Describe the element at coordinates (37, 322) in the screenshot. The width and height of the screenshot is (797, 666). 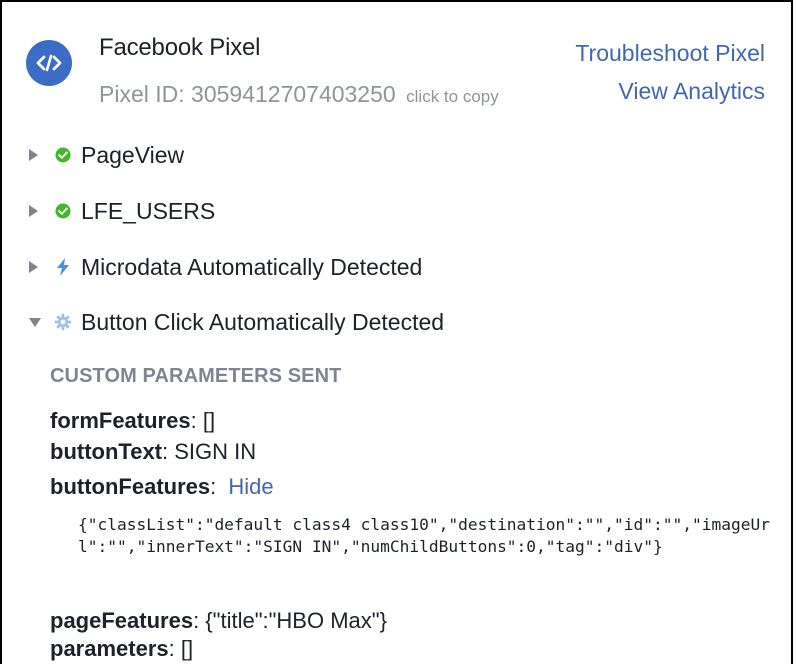
I see `collapse-arrow-icon` at that location.